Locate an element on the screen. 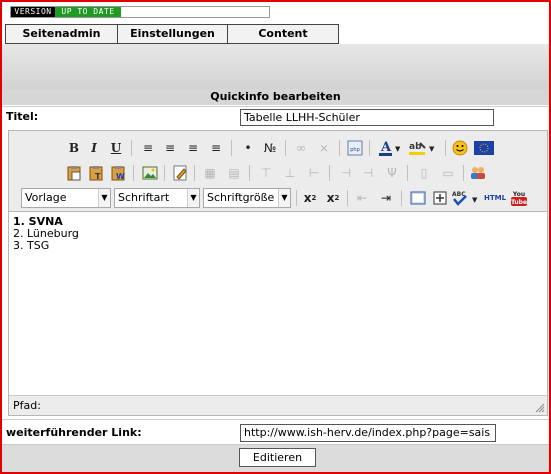 This screenshot has width=551, height=474. svg-text: Tube is located at coordinates (519, 202).